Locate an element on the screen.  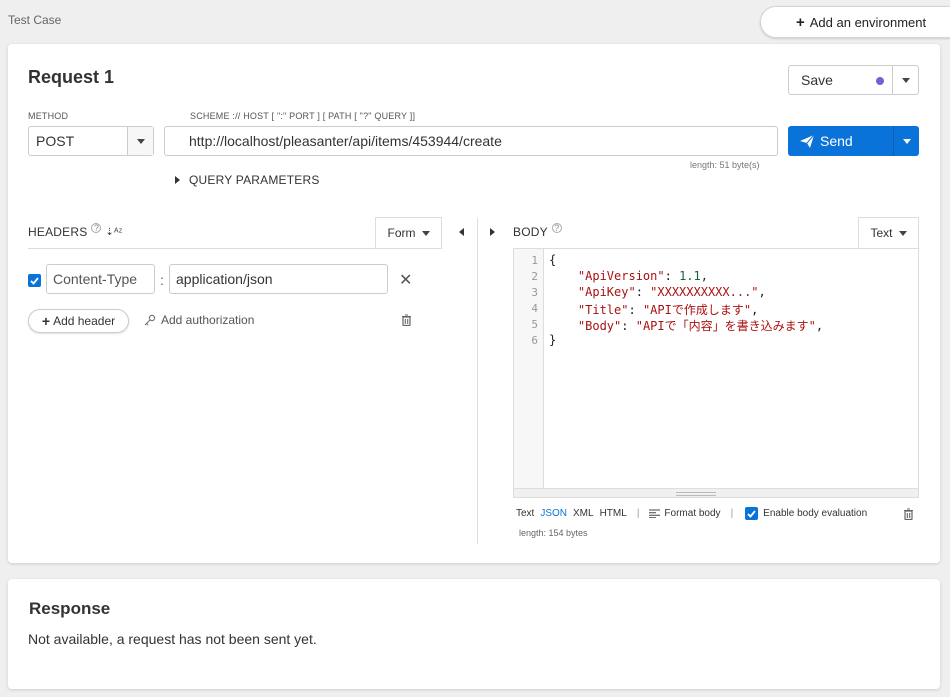
expand-arrow-icon is located at coordinates (177, 180).